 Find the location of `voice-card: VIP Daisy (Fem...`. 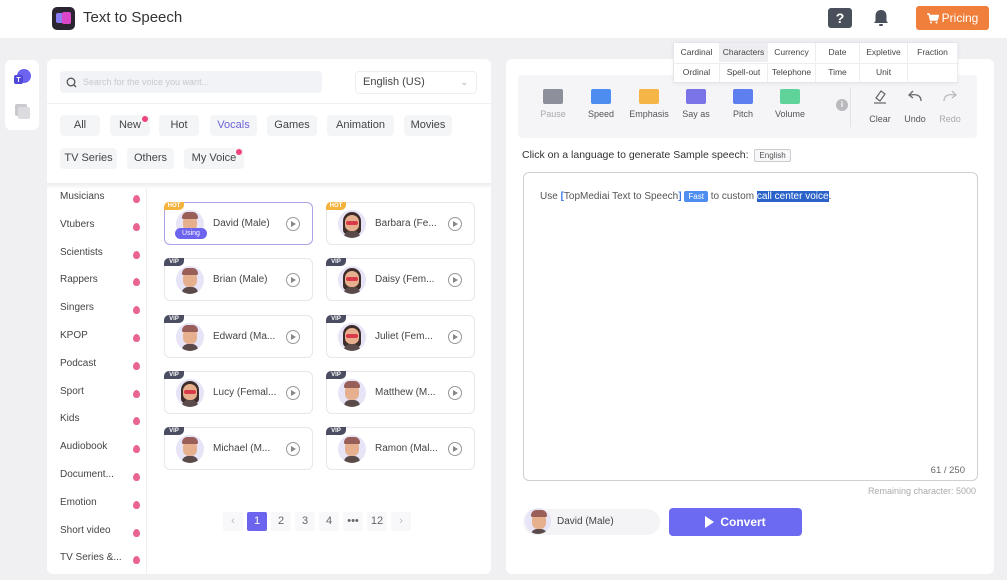

voice-card: VIP Daisy (Fem... is located at coordinates (400, 280).